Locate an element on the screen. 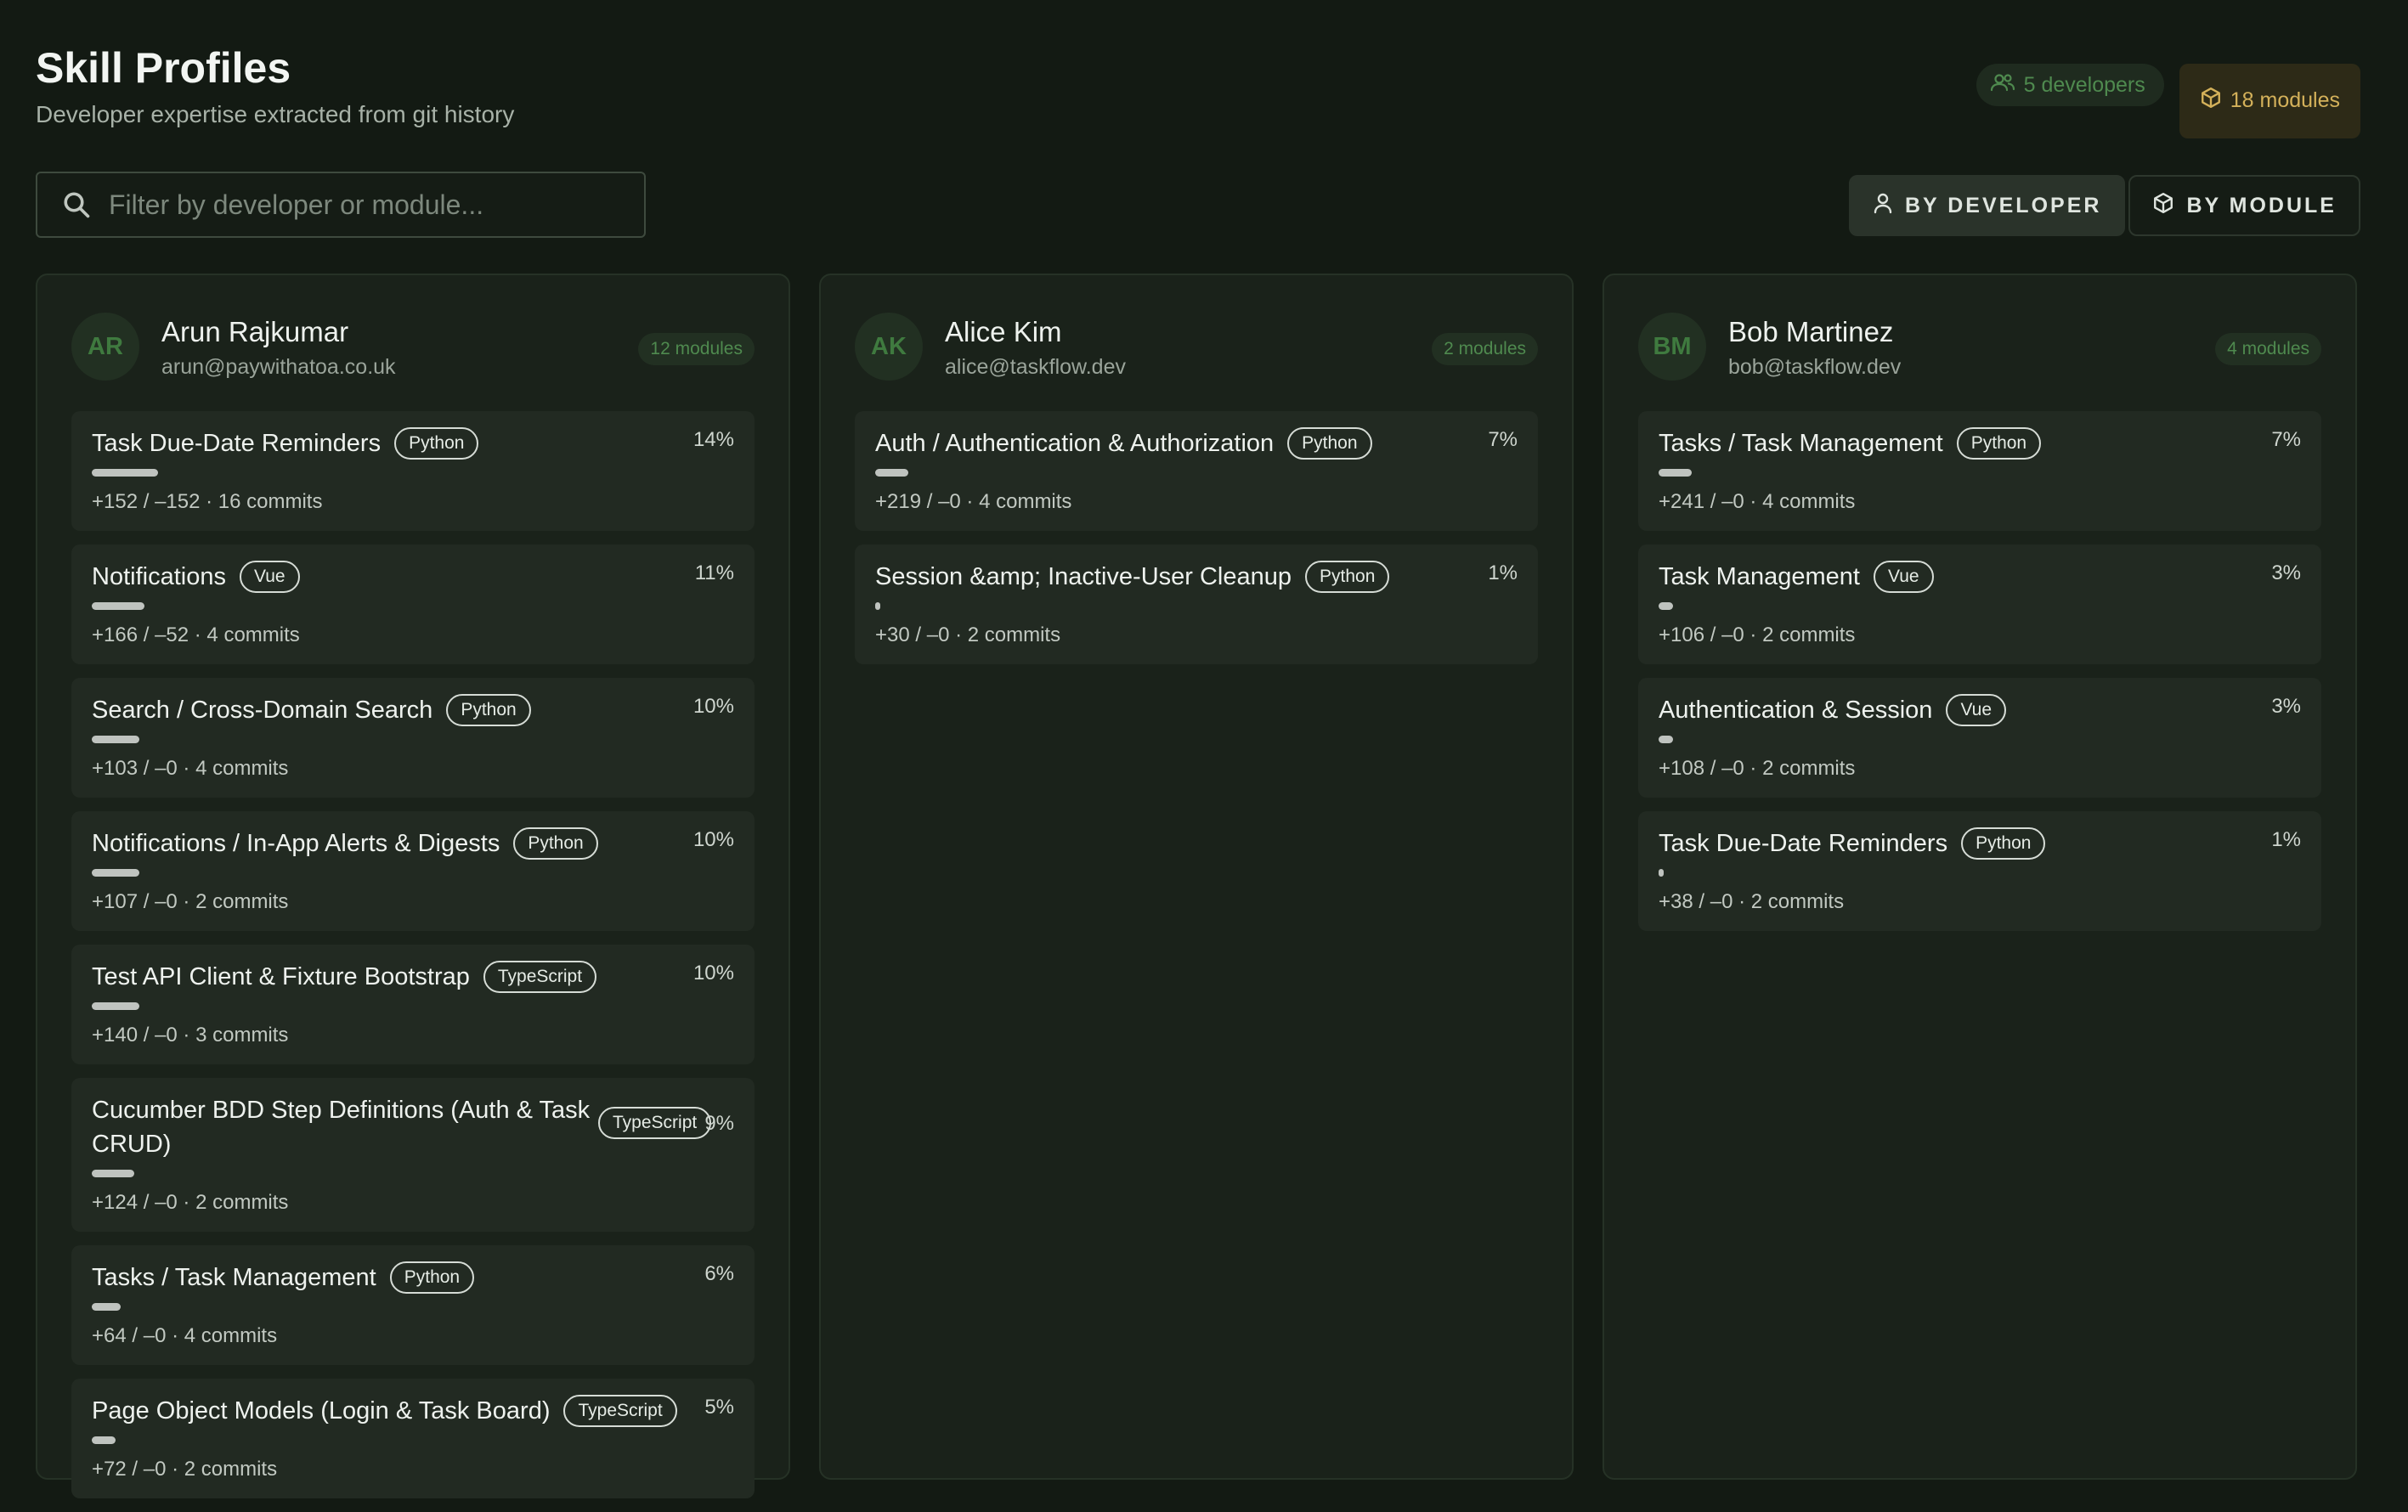  developer-email: alice@taskflow.dev is located at coordinates (1035, 367).